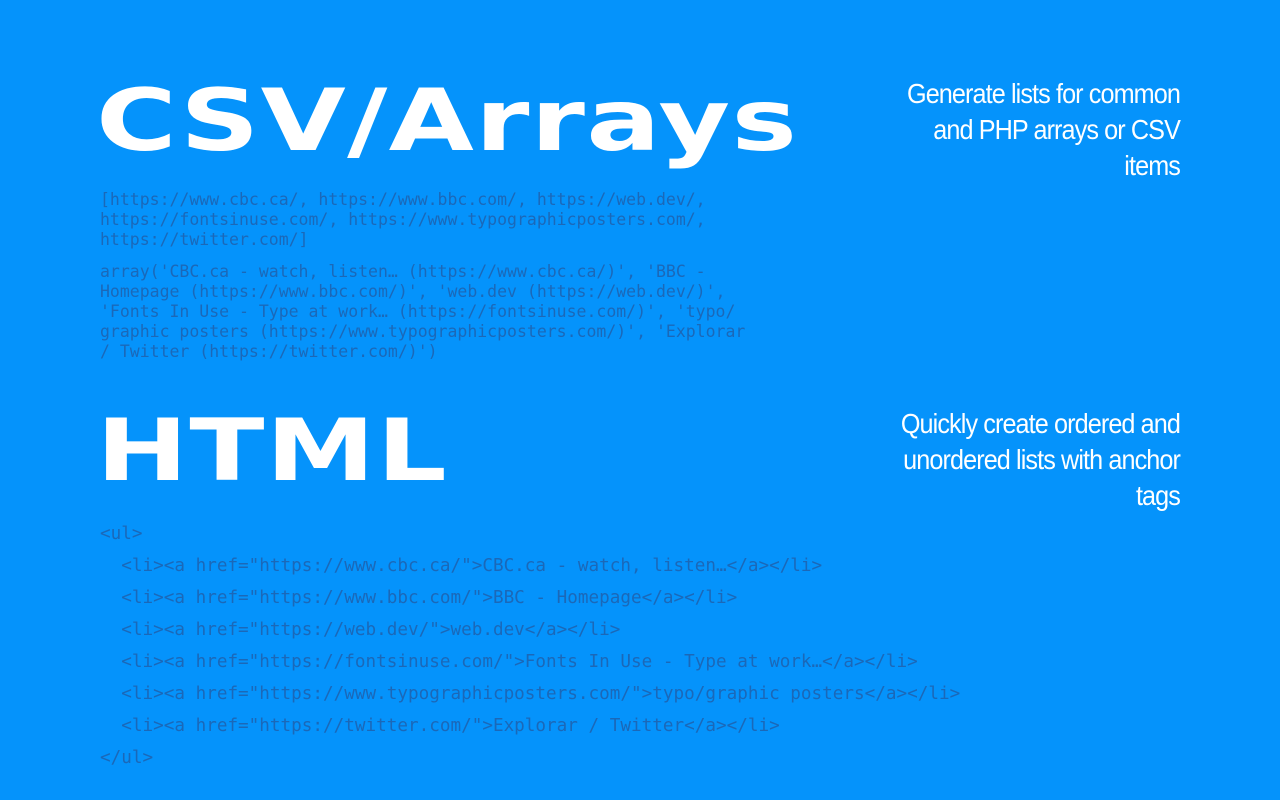 This screenshot has height=800, width=1280. What do you see at coordinates (121, 533) in the screenshot?
I see `html-code-line: <ul>` at bounding box center [121, 533].